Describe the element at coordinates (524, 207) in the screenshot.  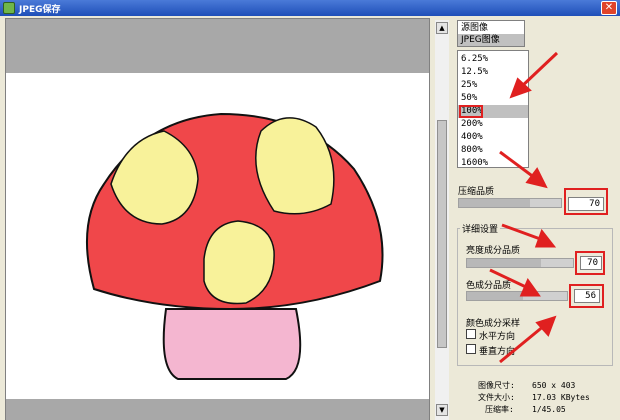
I see `annotation-arrows` at that location.